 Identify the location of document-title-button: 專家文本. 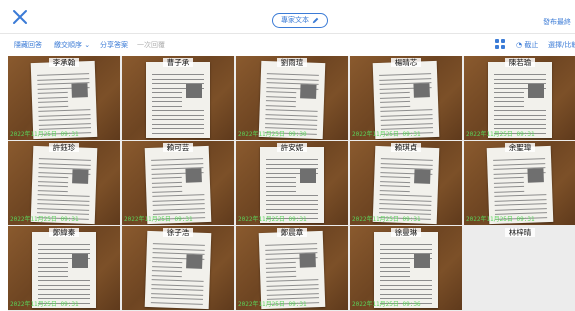
(300, 20).